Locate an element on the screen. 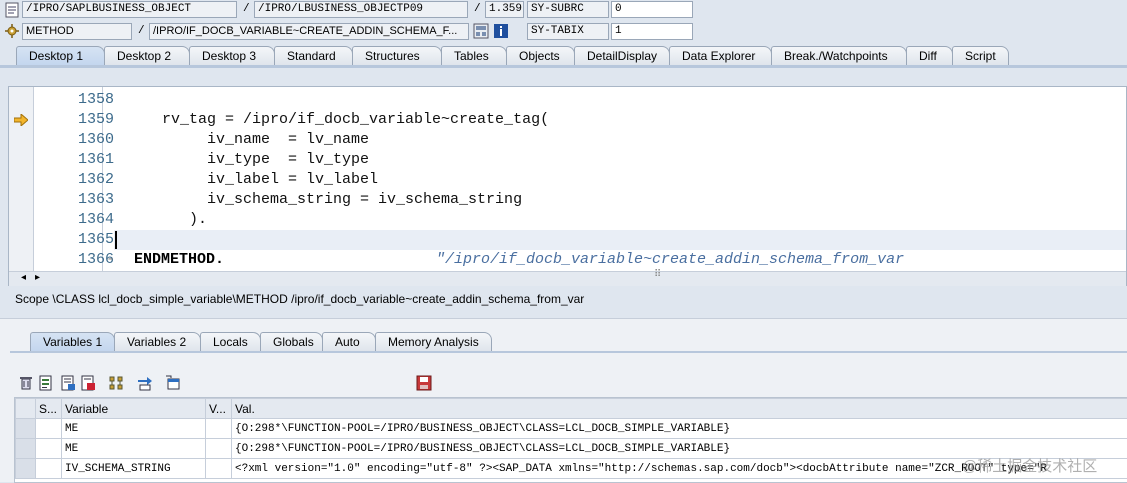 The height and width of the screenshot is (483, 1127). scrollbar-grip-icon: ⠿ is located at coordinates (657, 274).